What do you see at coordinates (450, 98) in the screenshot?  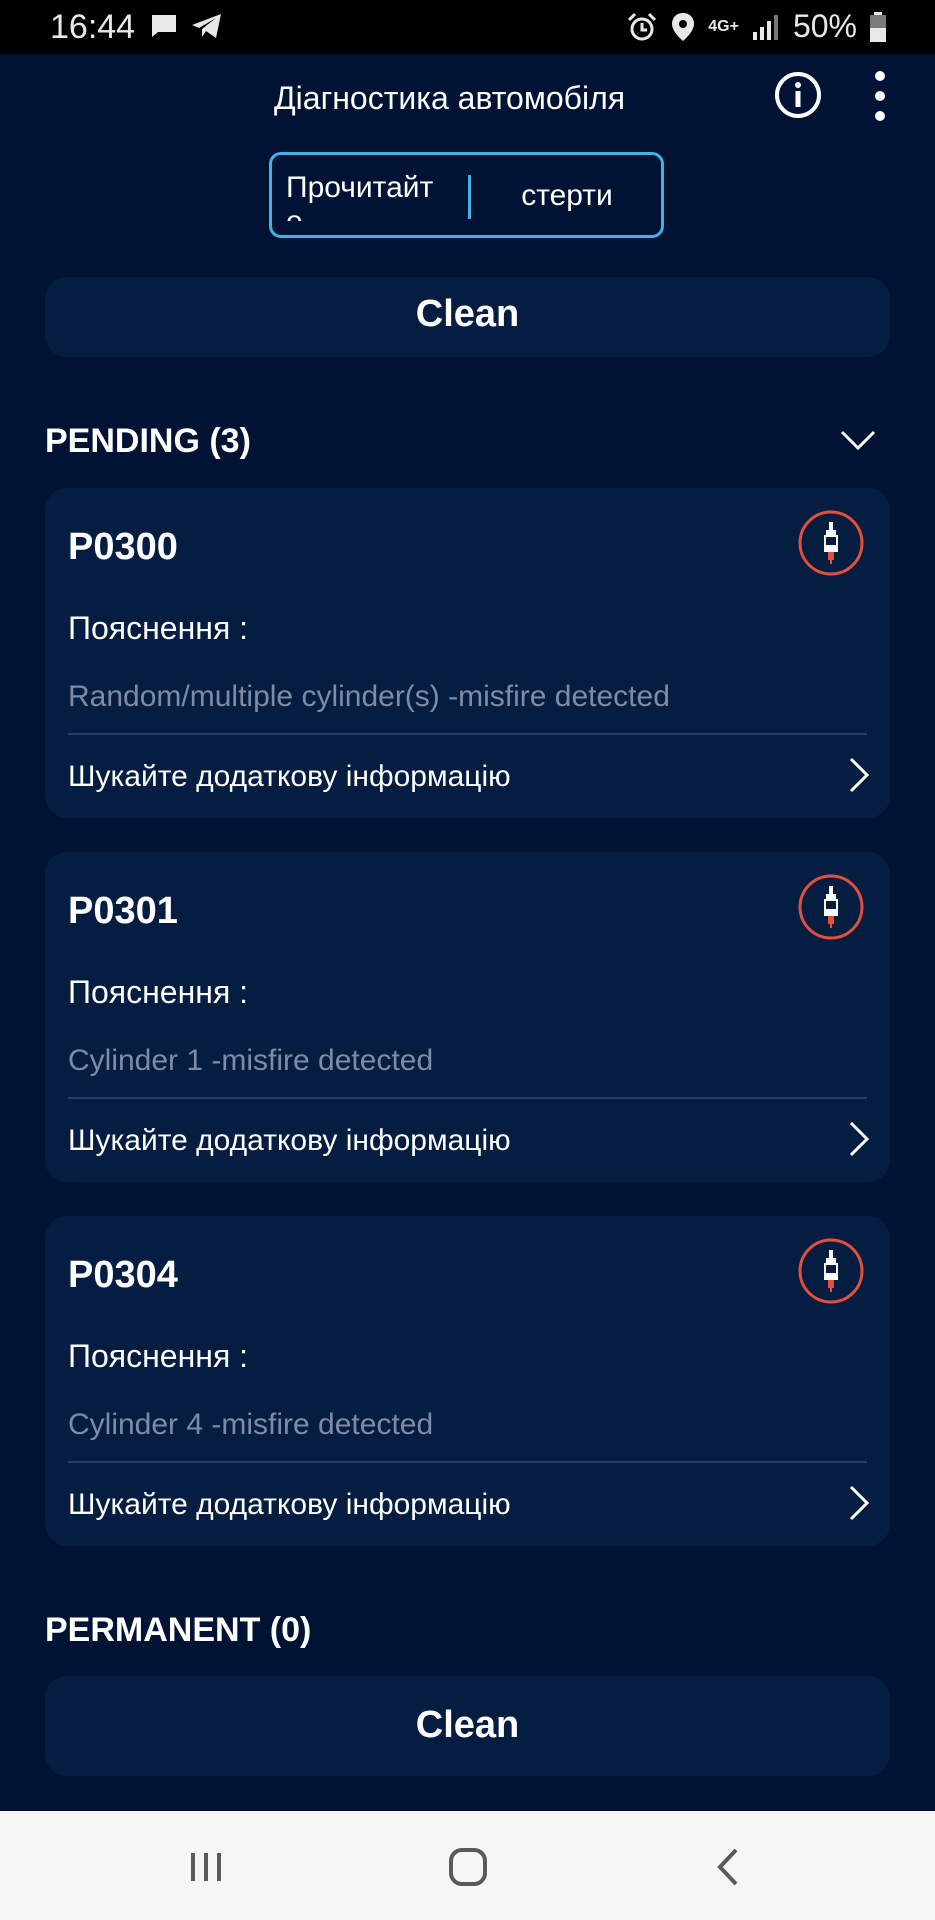 I see `page-title: Діагностика автомобіля` at bounding box center [450, 98].